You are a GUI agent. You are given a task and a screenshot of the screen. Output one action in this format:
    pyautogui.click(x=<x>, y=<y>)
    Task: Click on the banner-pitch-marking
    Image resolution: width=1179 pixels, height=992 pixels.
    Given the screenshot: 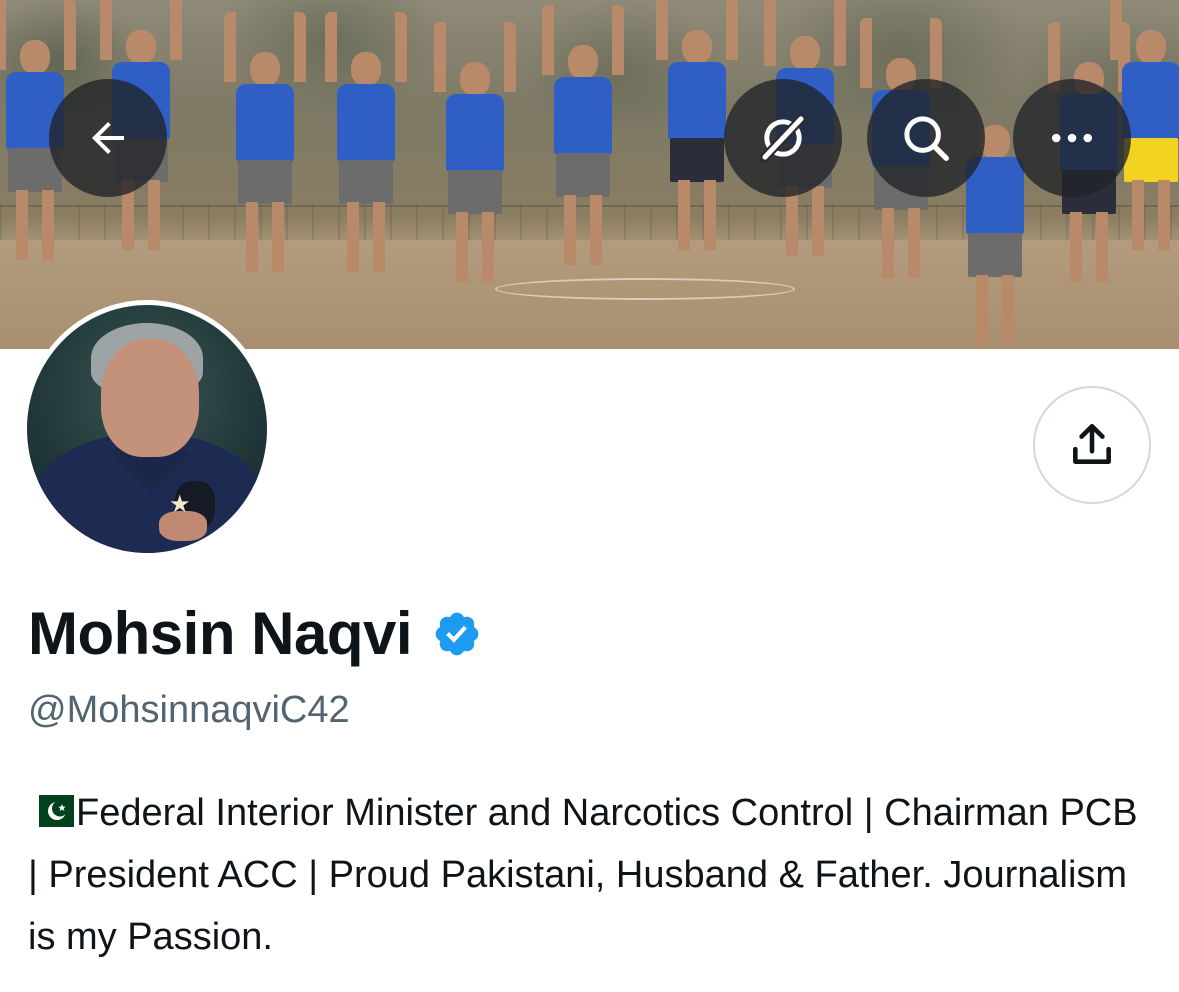 What is the action you would take?
    pyautogui.click(x=645, y=289)
    